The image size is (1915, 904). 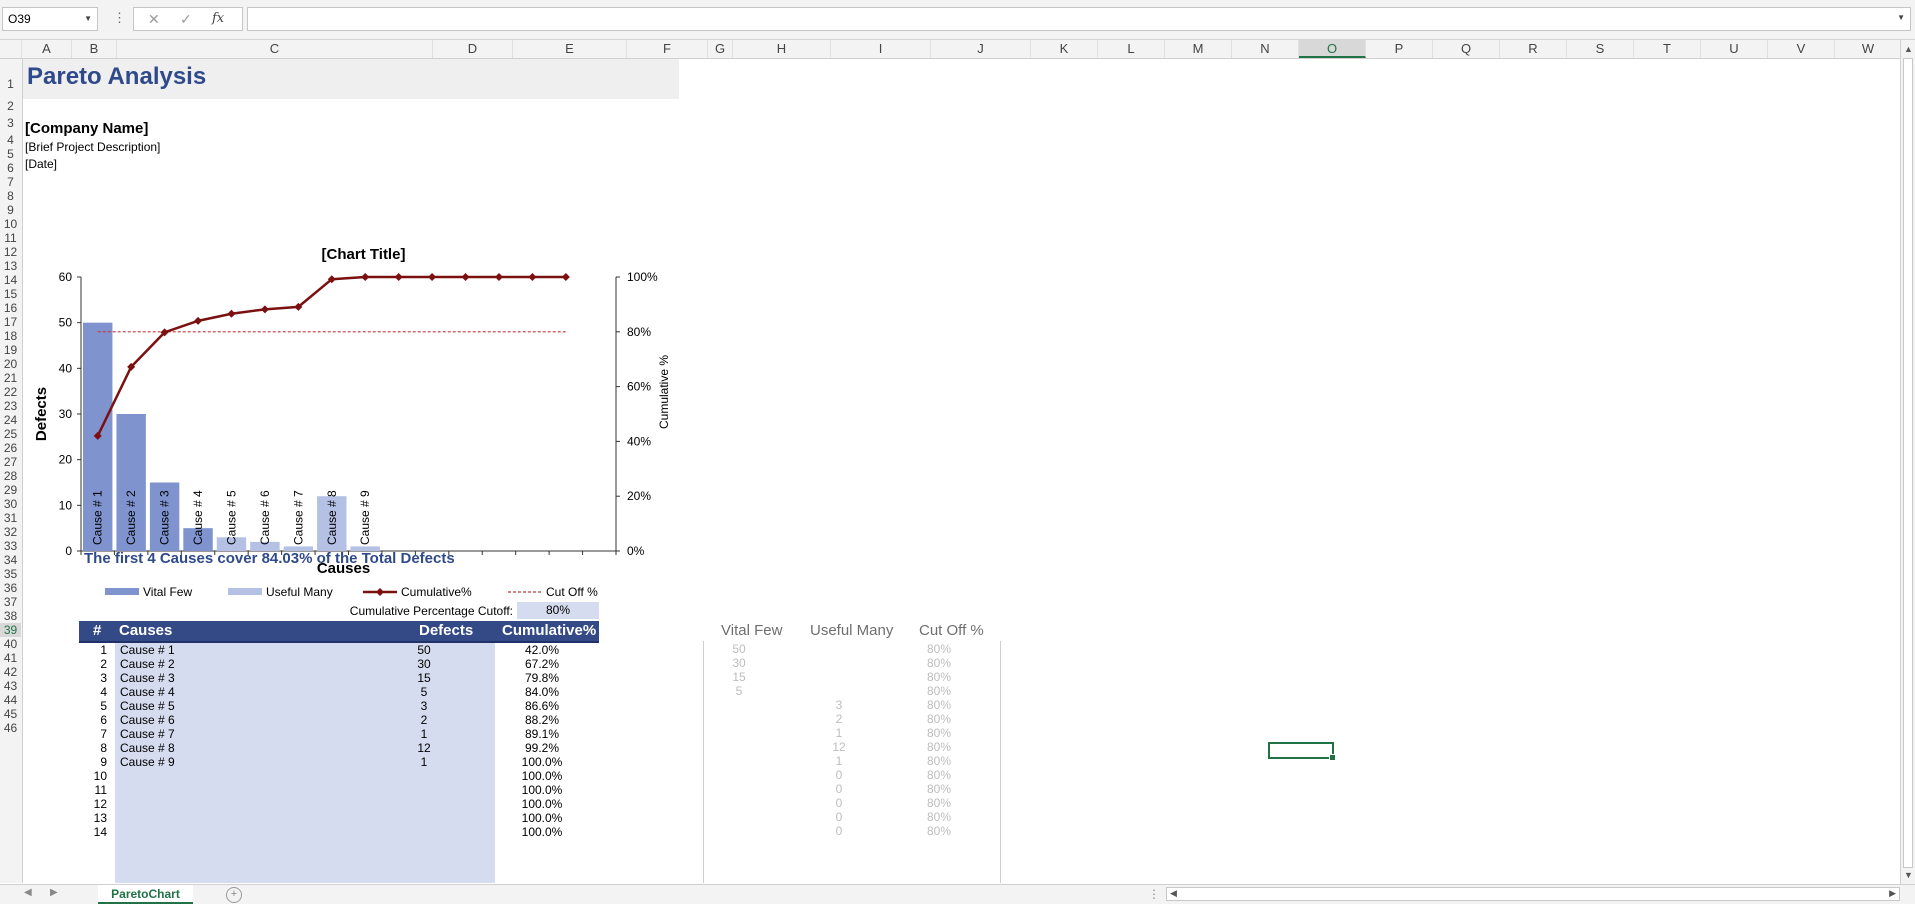 What do you see at coordinates (1908, 875) in the screenshot?
I see `scroll-down-icon: ▼` at bounding box center [1908, 875].